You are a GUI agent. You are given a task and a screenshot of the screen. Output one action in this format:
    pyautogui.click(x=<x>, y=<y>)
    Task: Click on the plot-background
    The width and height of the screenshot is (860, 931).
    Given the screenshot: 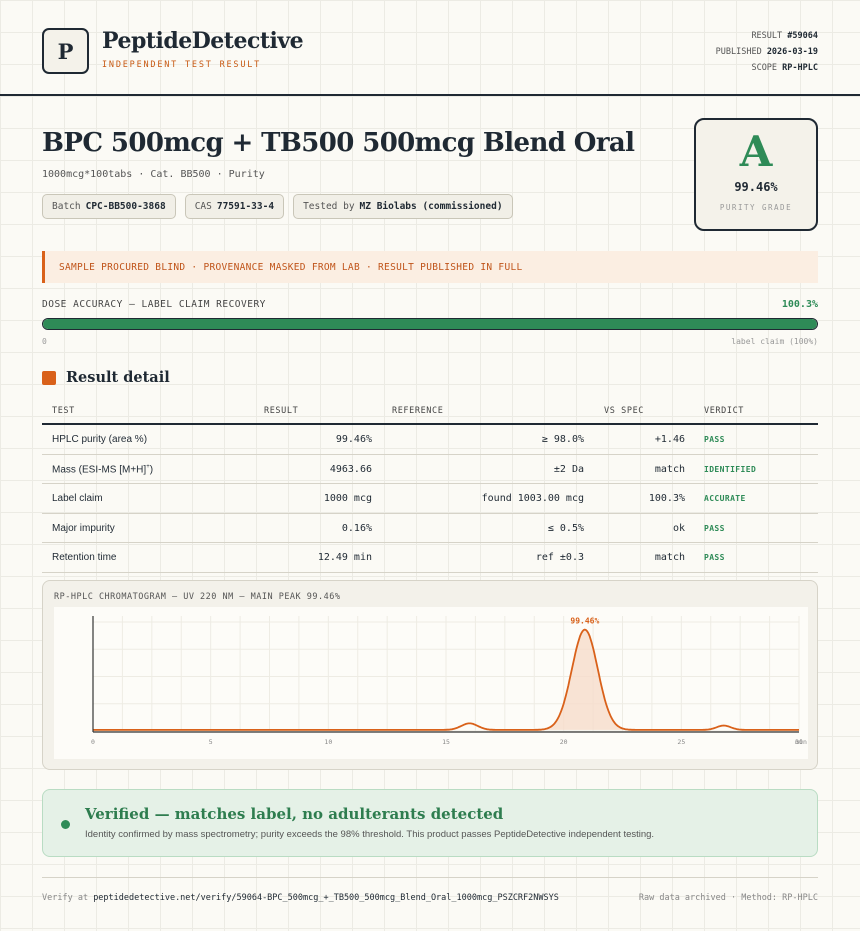 What is the action you would take?
    pyautogui.click(x=431, y=683)
    